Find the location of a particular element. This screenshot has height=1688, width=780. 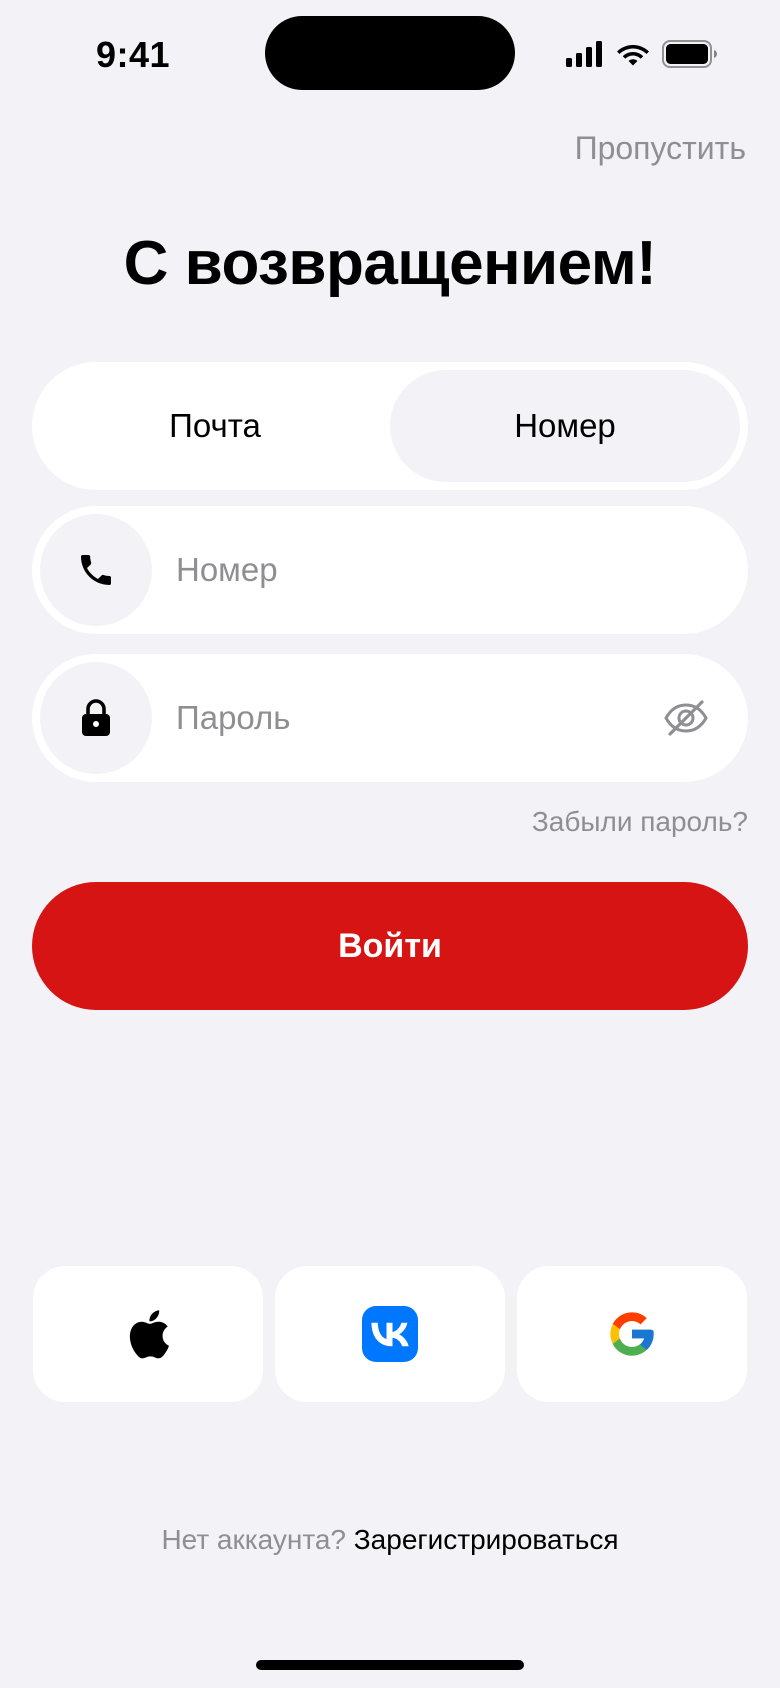

no-account-label: Нет аккаунта? is located at coordinates (253, 1539).